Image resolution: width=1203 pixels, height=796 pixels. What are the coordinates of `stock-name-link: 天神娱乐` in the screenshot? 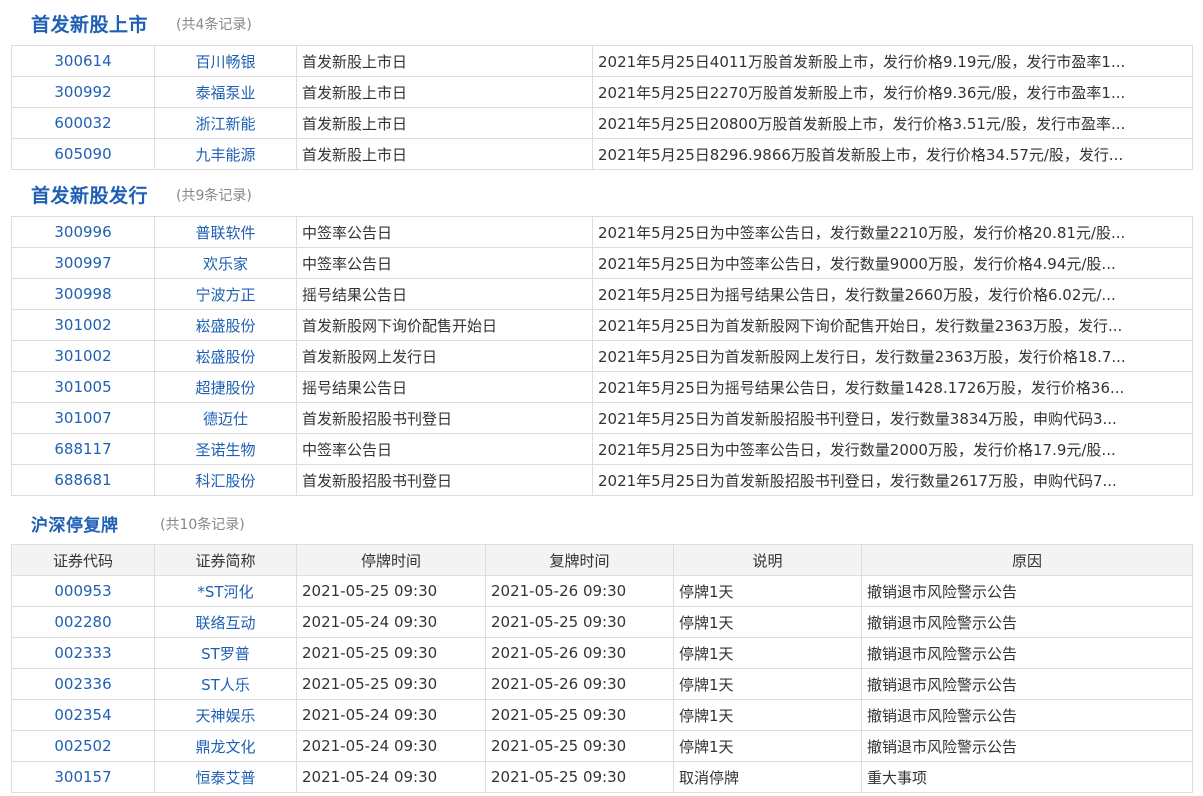 It's located at (225, 716).